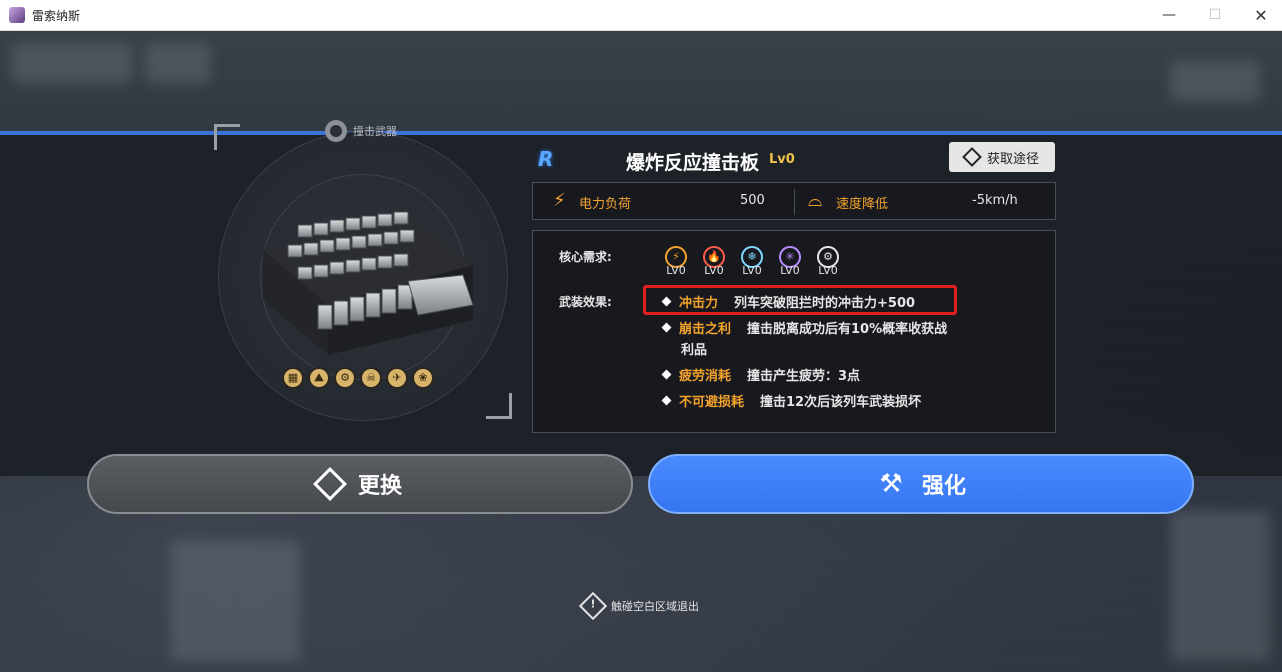 The image size is (1282, 672). What do you see at coordinates (752, 200) in the screenshot?
I see `power-load-value: 500` at bounding box center [752, 200].